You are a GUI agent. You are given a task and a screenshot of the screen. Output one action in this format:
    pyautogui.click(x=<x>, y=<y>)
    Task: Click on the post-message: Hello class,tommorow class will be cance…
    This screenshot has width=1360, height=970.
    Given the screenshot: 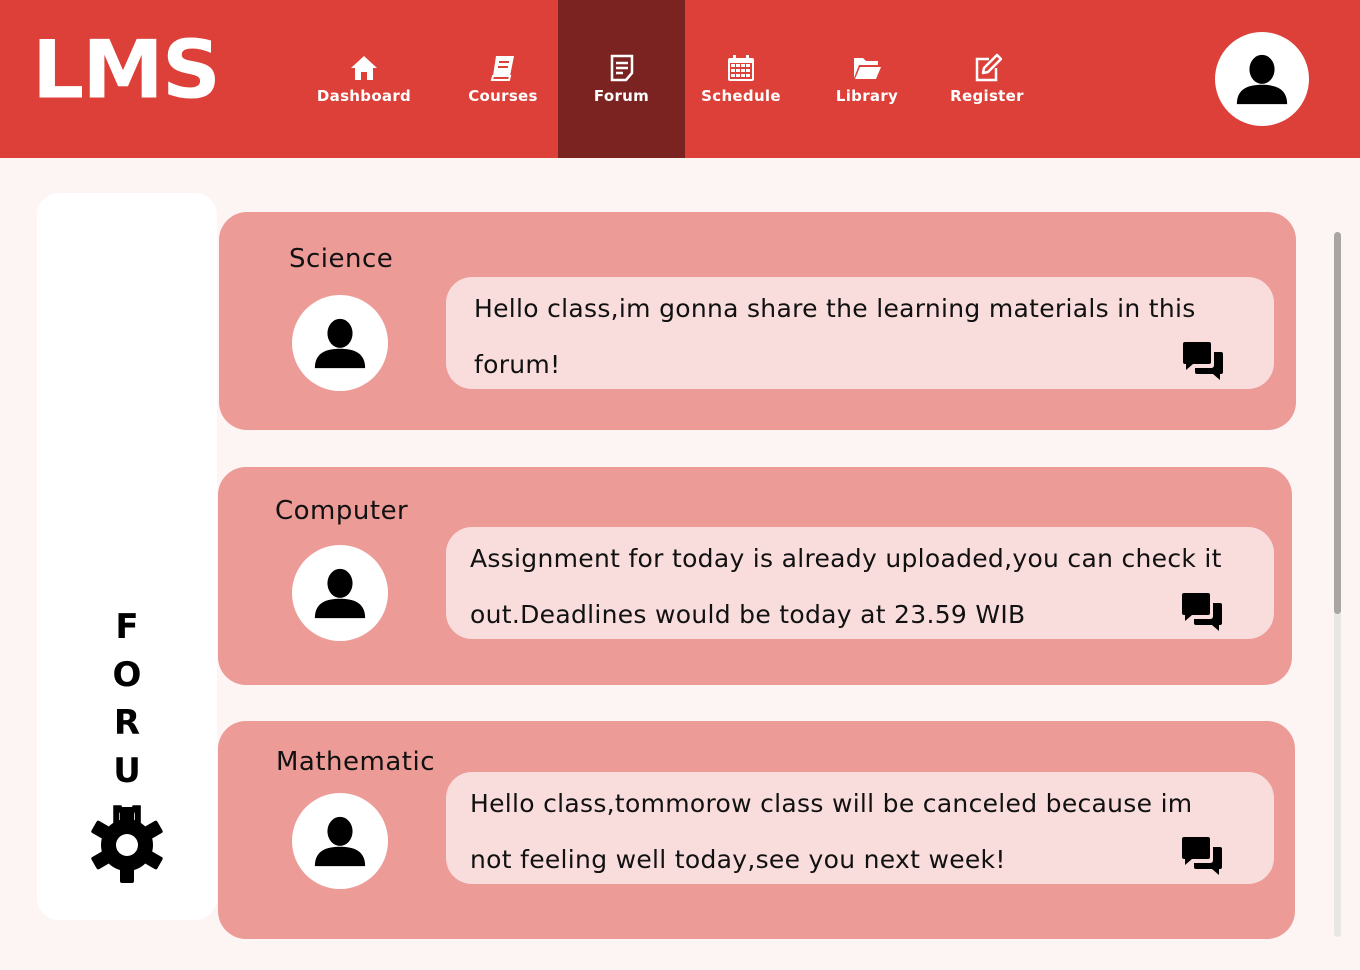 What is the action you would take?
    pyautogui.click(x=831, y=831)
    